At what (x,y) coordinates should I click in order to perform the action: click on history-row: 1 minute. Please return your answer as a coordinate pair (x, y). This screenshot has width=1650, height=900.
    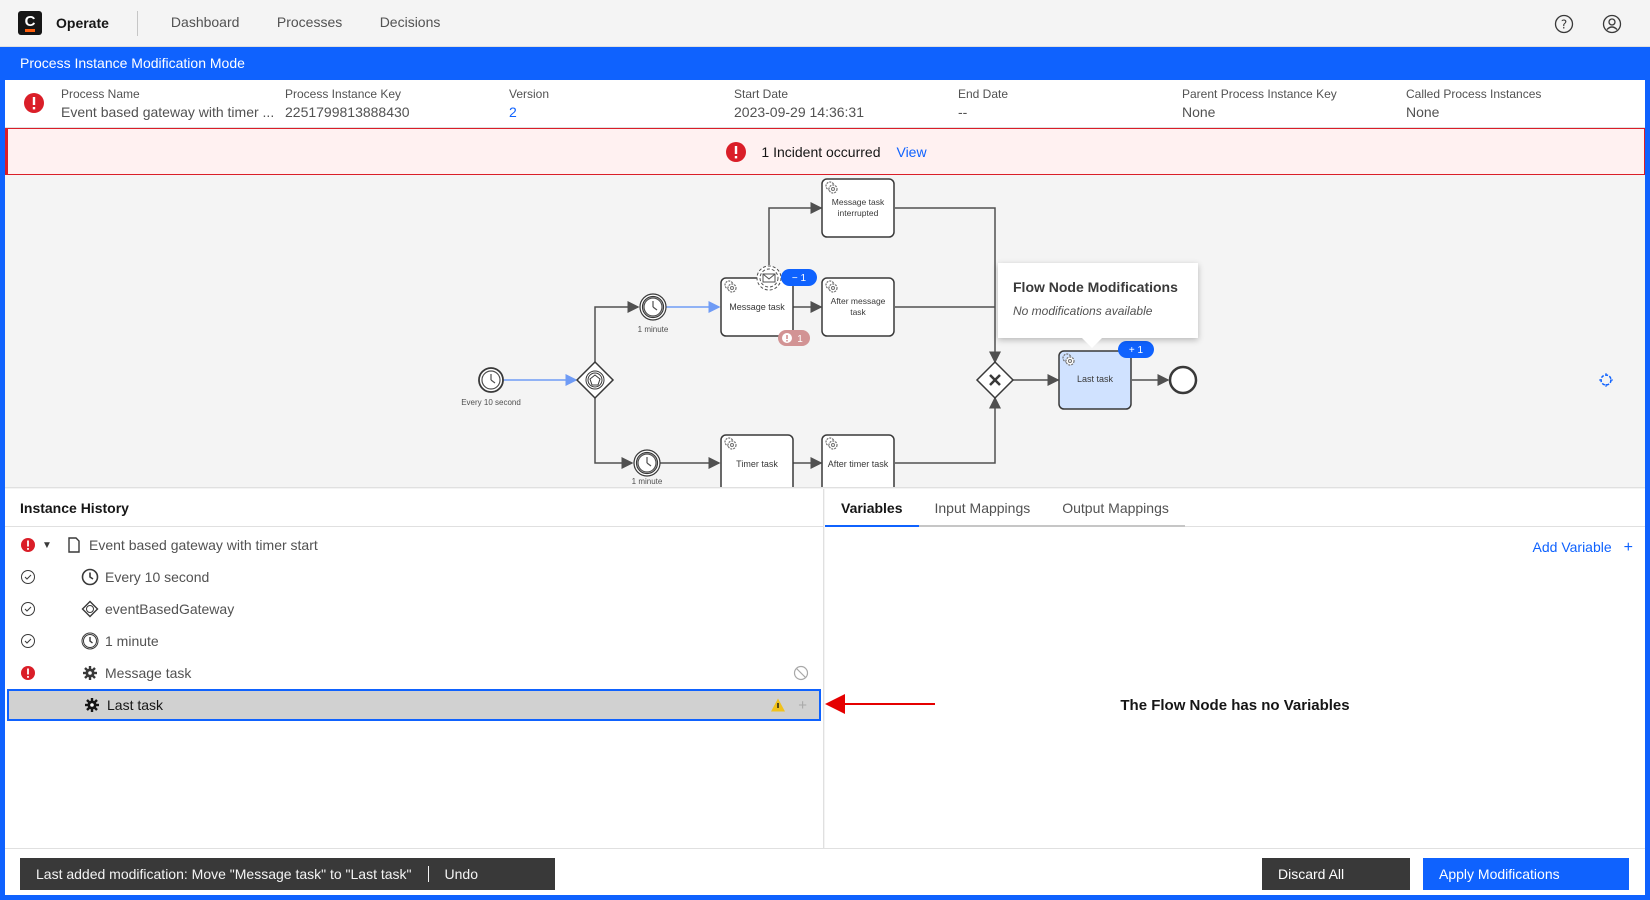
    Looking at the image, I should click on (414, 641).